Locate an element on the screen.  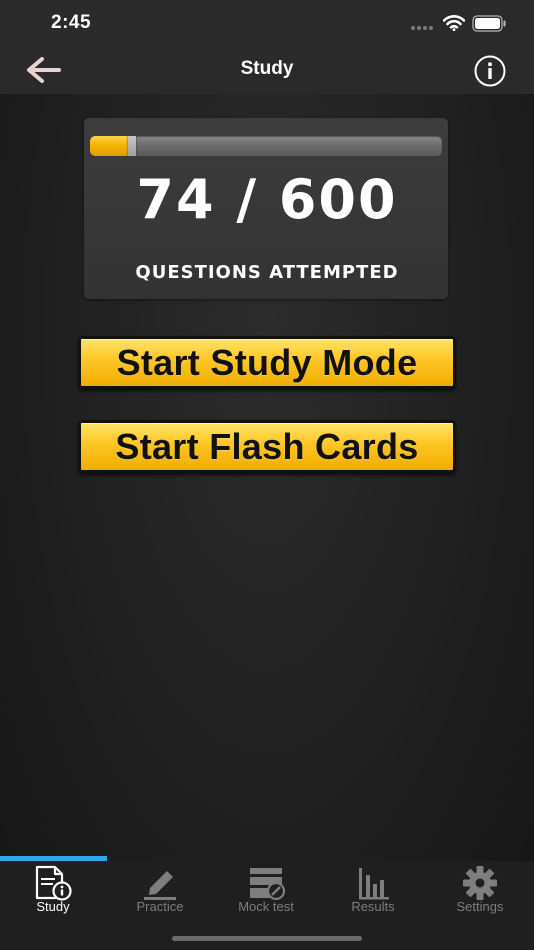
pencil-icon is located at coordinates (160, 885).